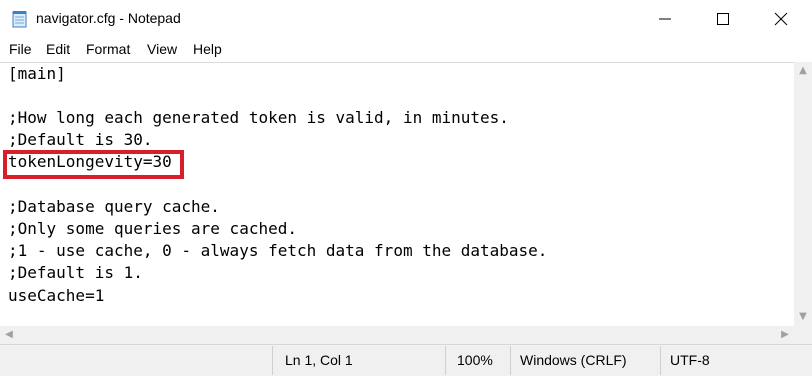 The image size is (812, 376). Describe the element at coordinates (319, 360) in the screenshot. I see `status-position: Ln 1, Col 1` at that location.